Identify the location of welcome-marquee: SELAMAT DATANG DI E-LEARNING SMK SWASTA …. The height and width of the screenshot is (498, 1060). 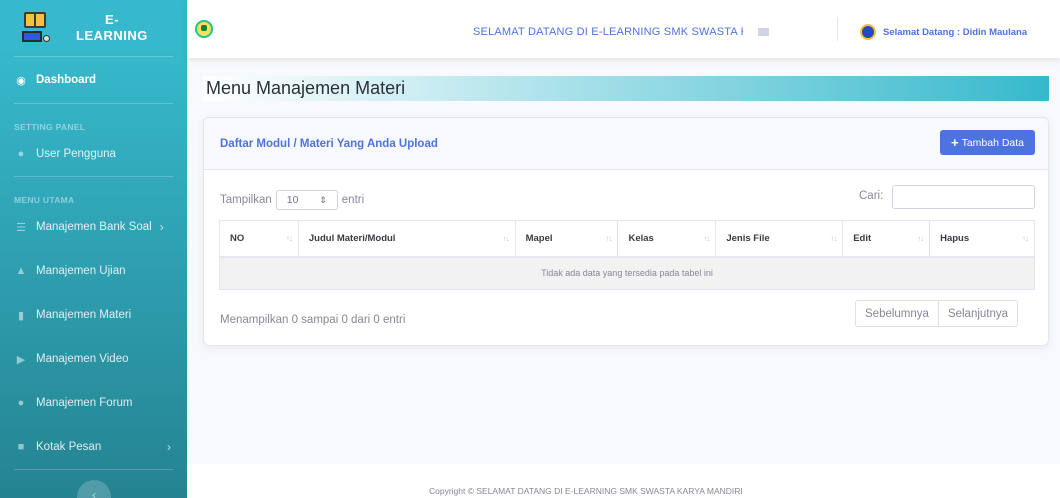
(608, 32).